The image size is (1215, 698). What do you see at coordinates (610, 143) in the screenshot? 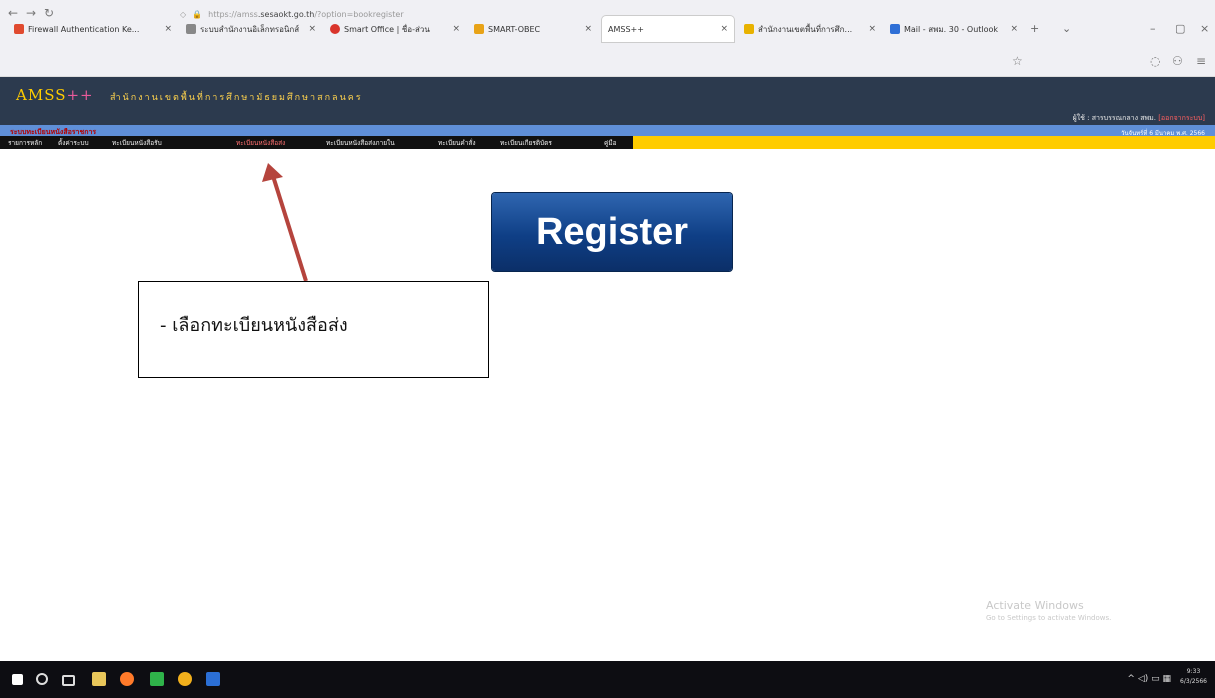
I see `menu-manual: คู่มือ` at bounding box center [610, 143].